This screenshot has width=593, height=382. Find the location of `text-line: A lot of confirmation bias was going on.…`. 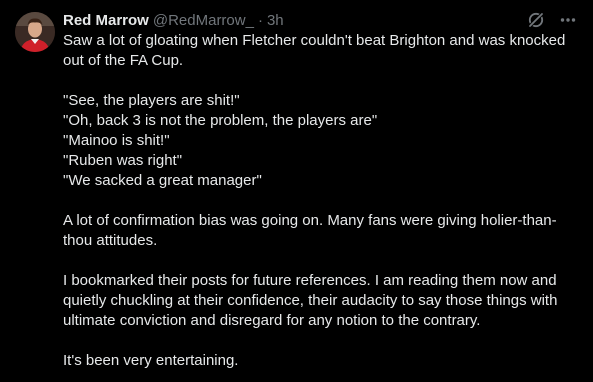

text-line: A lot of confirmation bias was going on.… is located at coordinates (310, 220).